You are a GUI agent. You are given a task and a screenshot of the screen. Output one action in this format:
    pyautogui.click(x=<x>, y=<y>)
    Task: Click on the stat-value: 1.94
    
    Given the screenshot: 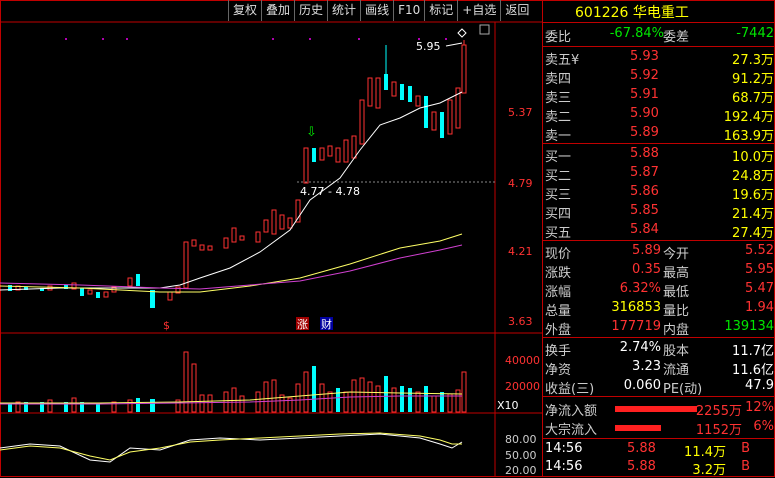 What is the action you would take?
    pyautogui.click(x=759, y=307)
    